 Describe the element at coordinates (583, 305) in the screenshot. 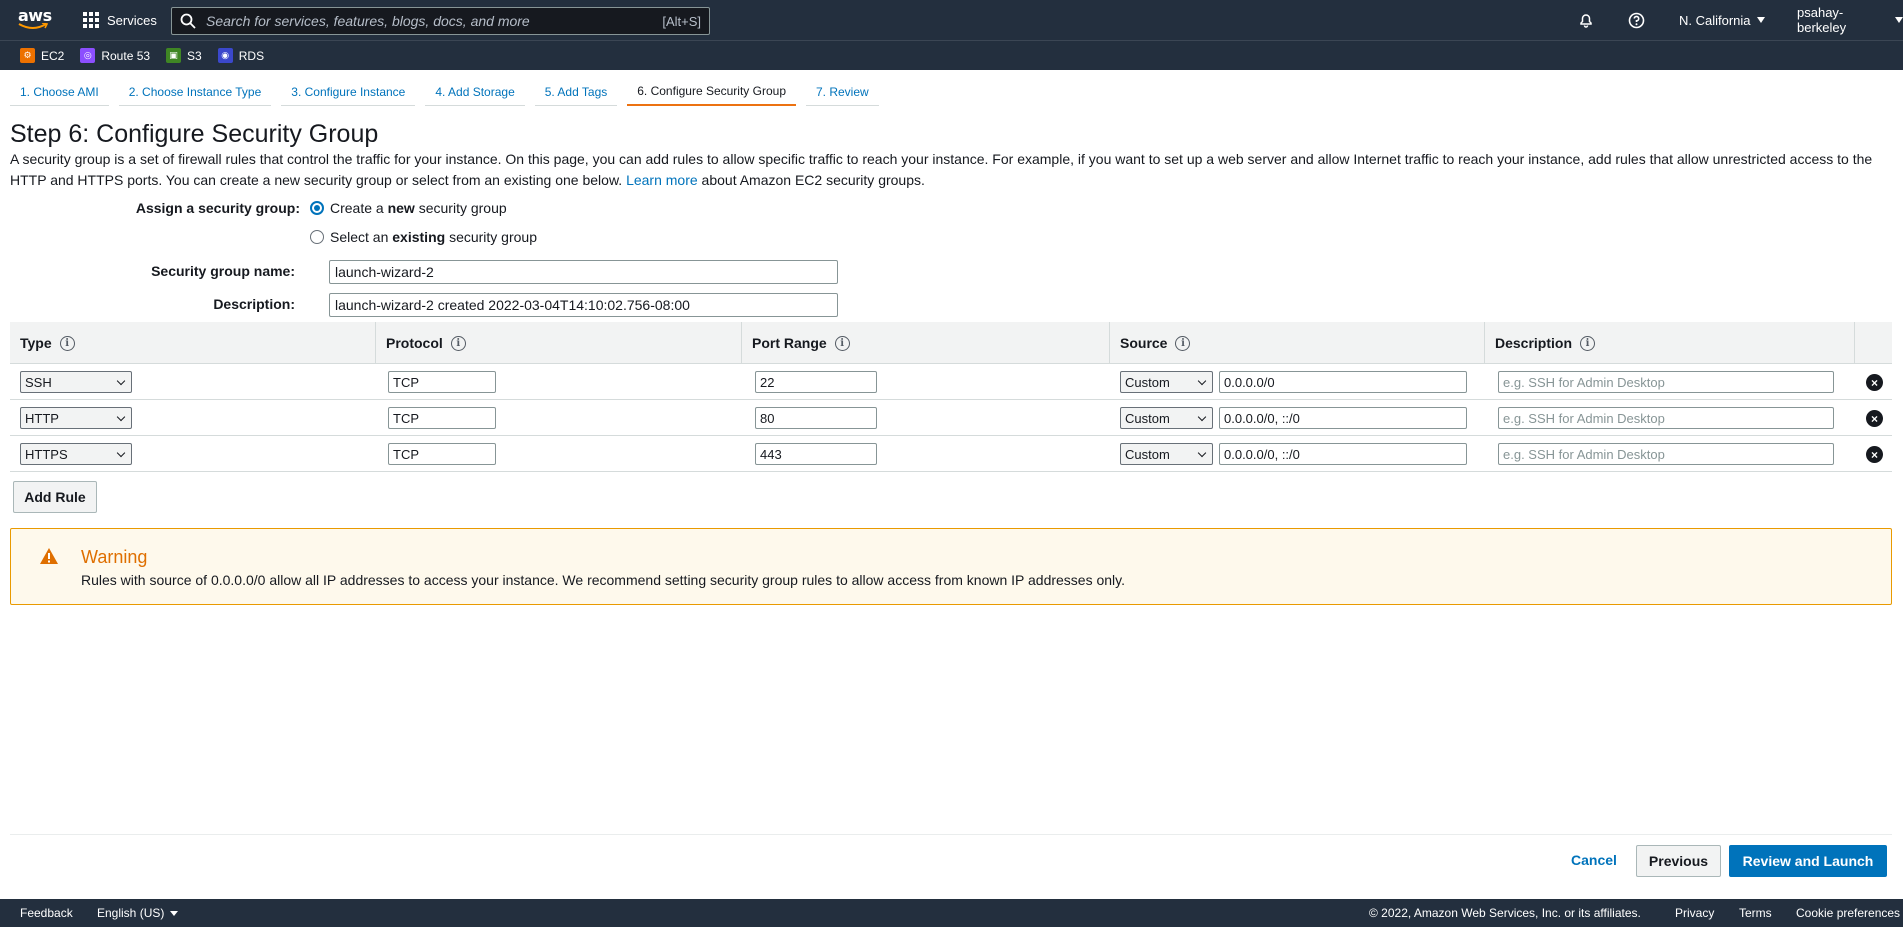

I see `description-input` at that location.